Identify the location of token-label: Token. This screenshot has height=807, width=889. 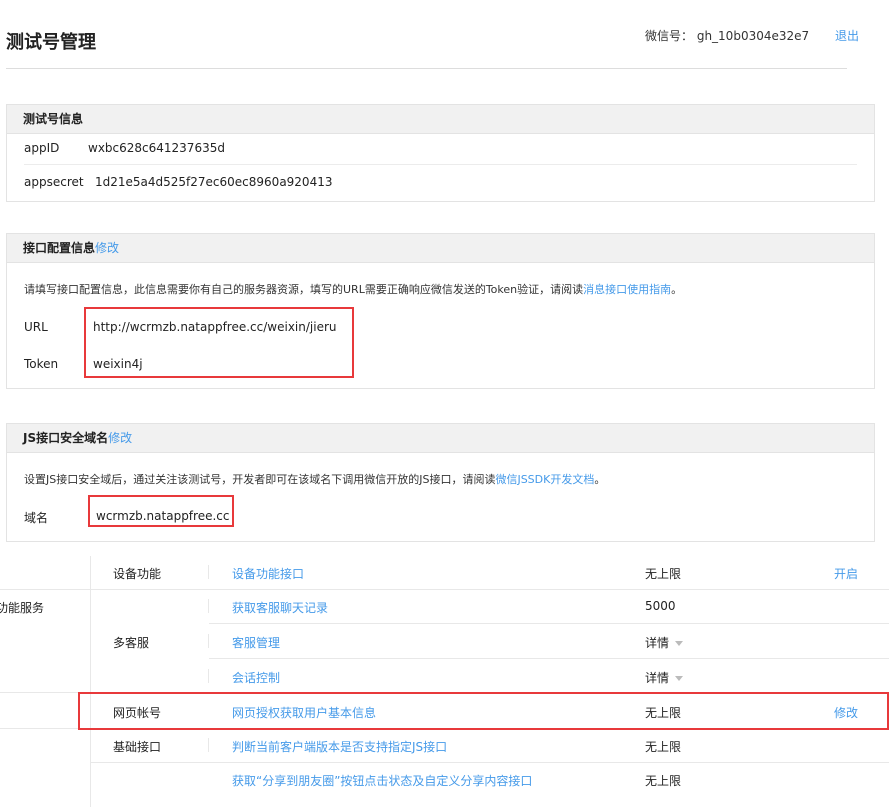
(41, 364).